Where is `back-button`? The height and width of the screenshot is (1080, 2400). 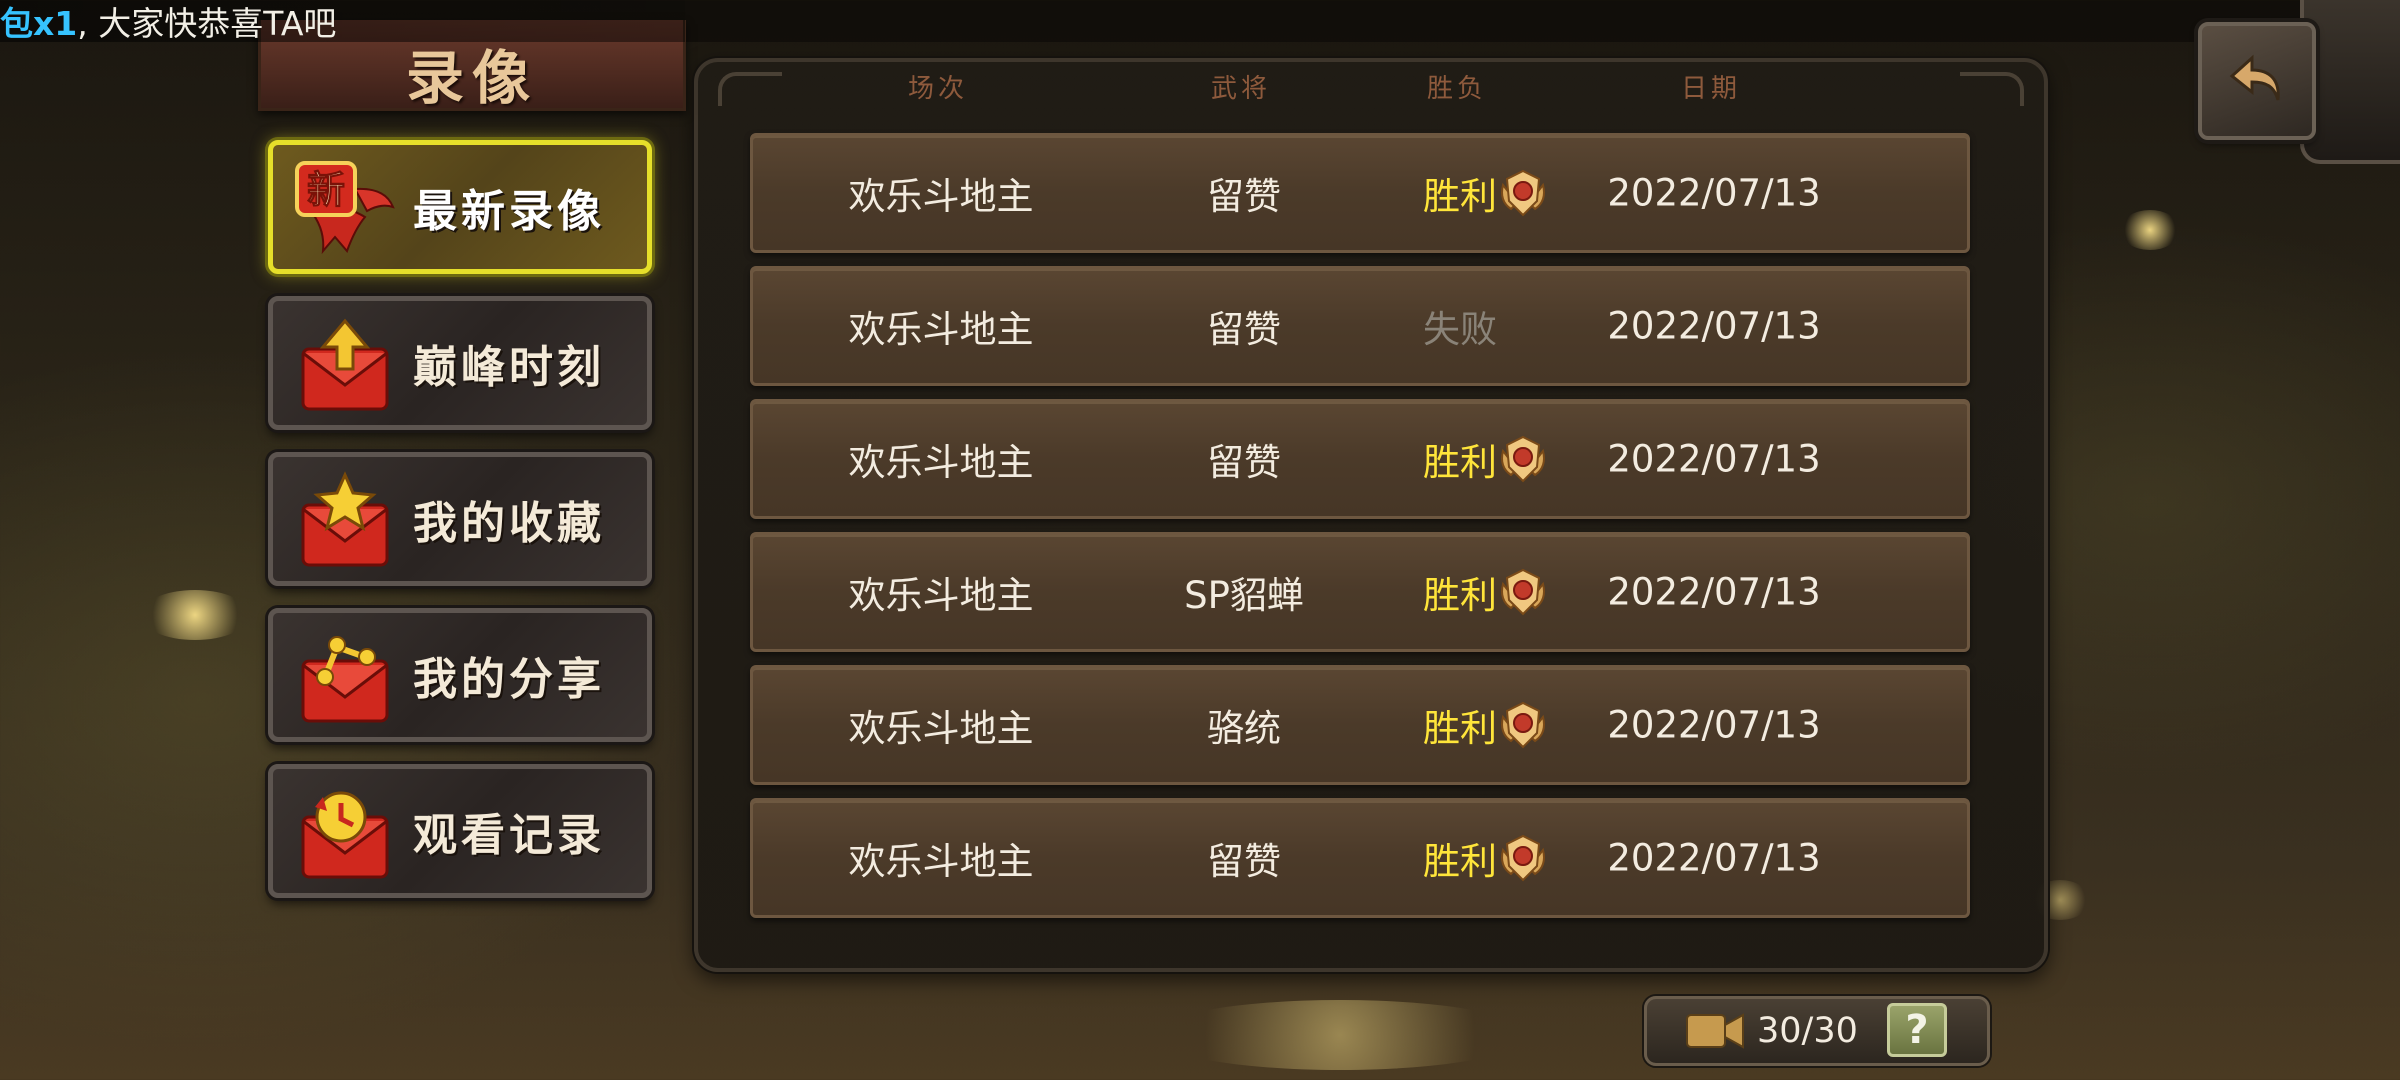 back-button is located at coordinates (2257, 81).